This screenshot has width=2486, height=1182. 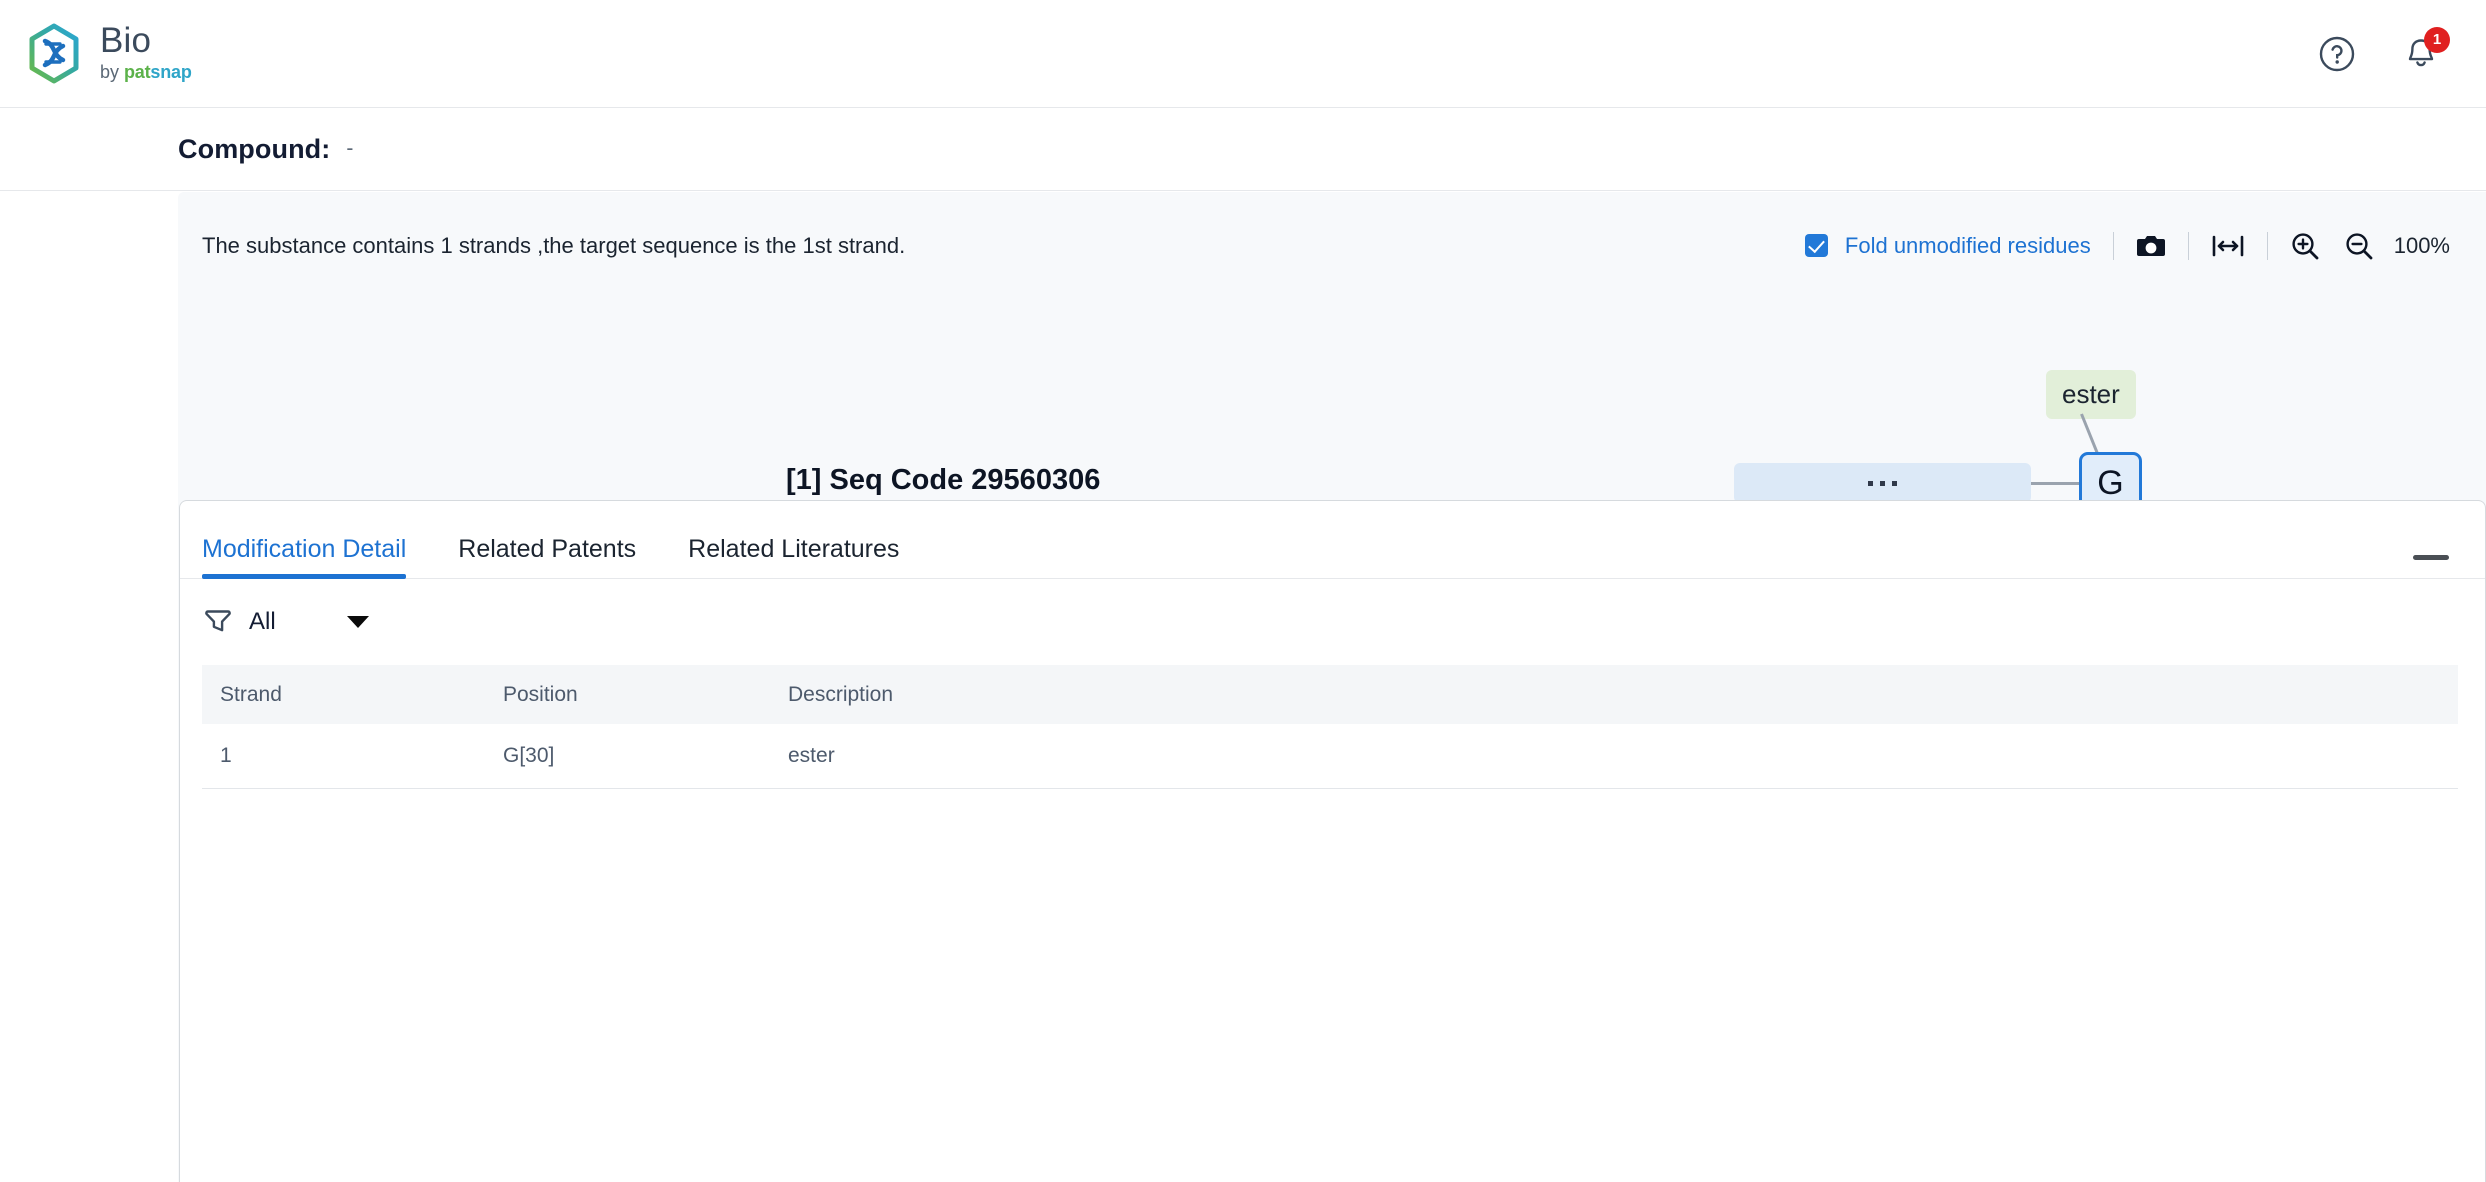 What do you see at coordinates (1614, 756) in the screenshot?
I see `cell-description: ester` at bounding box center [1614, 756].